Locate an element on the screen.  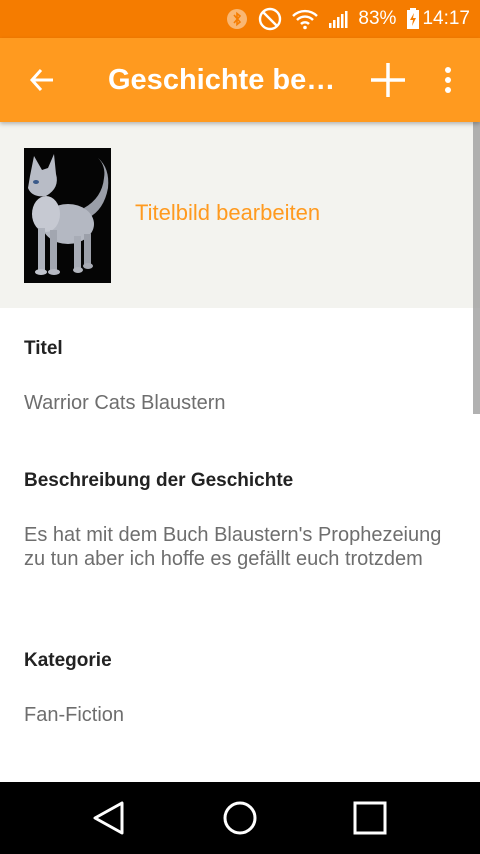
nav-recents-icon is located at coordinates (370, 818).